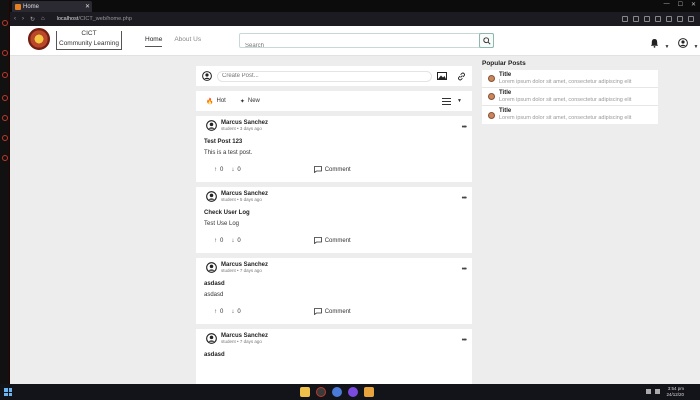 The width and height of the screenshot is (700, 400). I want to click on sparkle-icon: ✦, so click(242, 101).